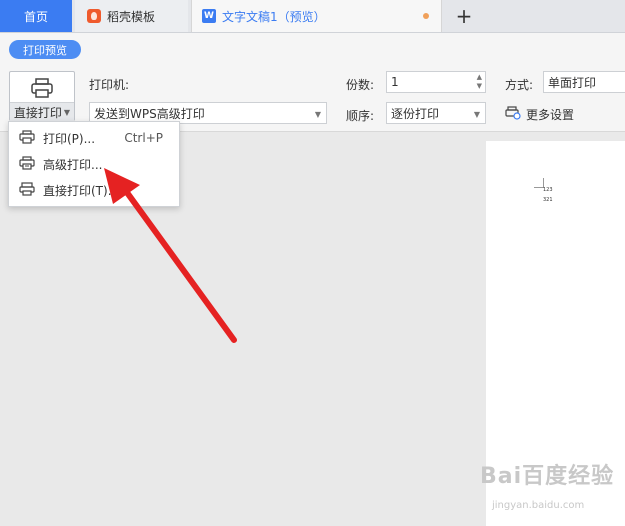 The height and width of the screenshot is (526, 625). I want to click on order-select-value: 逐份打印, so click(415, 113).